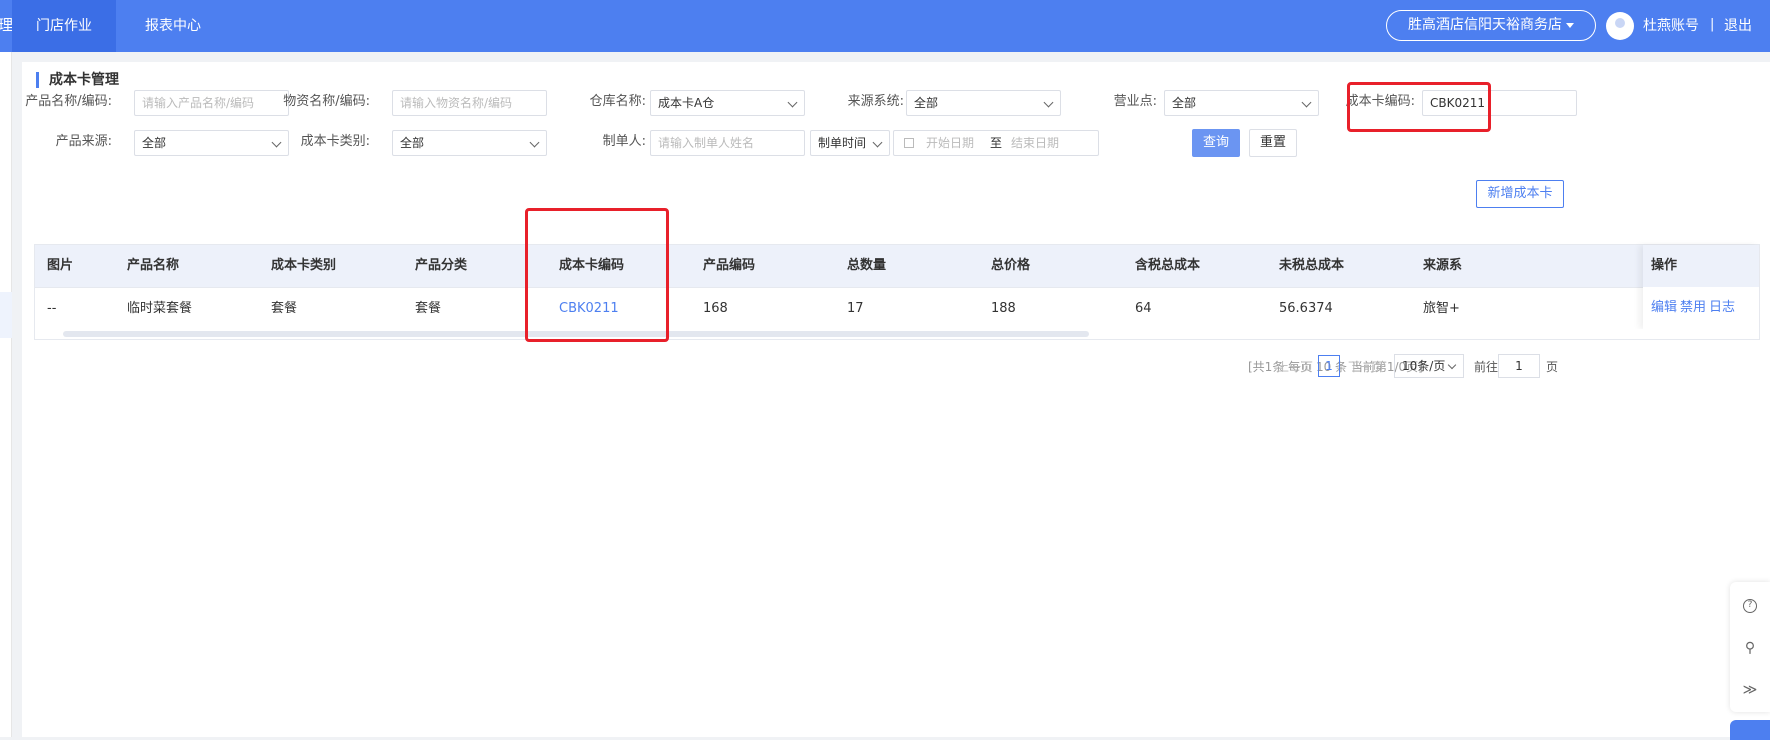 The height and width of the screenshot is (740, 1770). I want to click on warehouse-label: 仓库名称:, so click(617, 101).